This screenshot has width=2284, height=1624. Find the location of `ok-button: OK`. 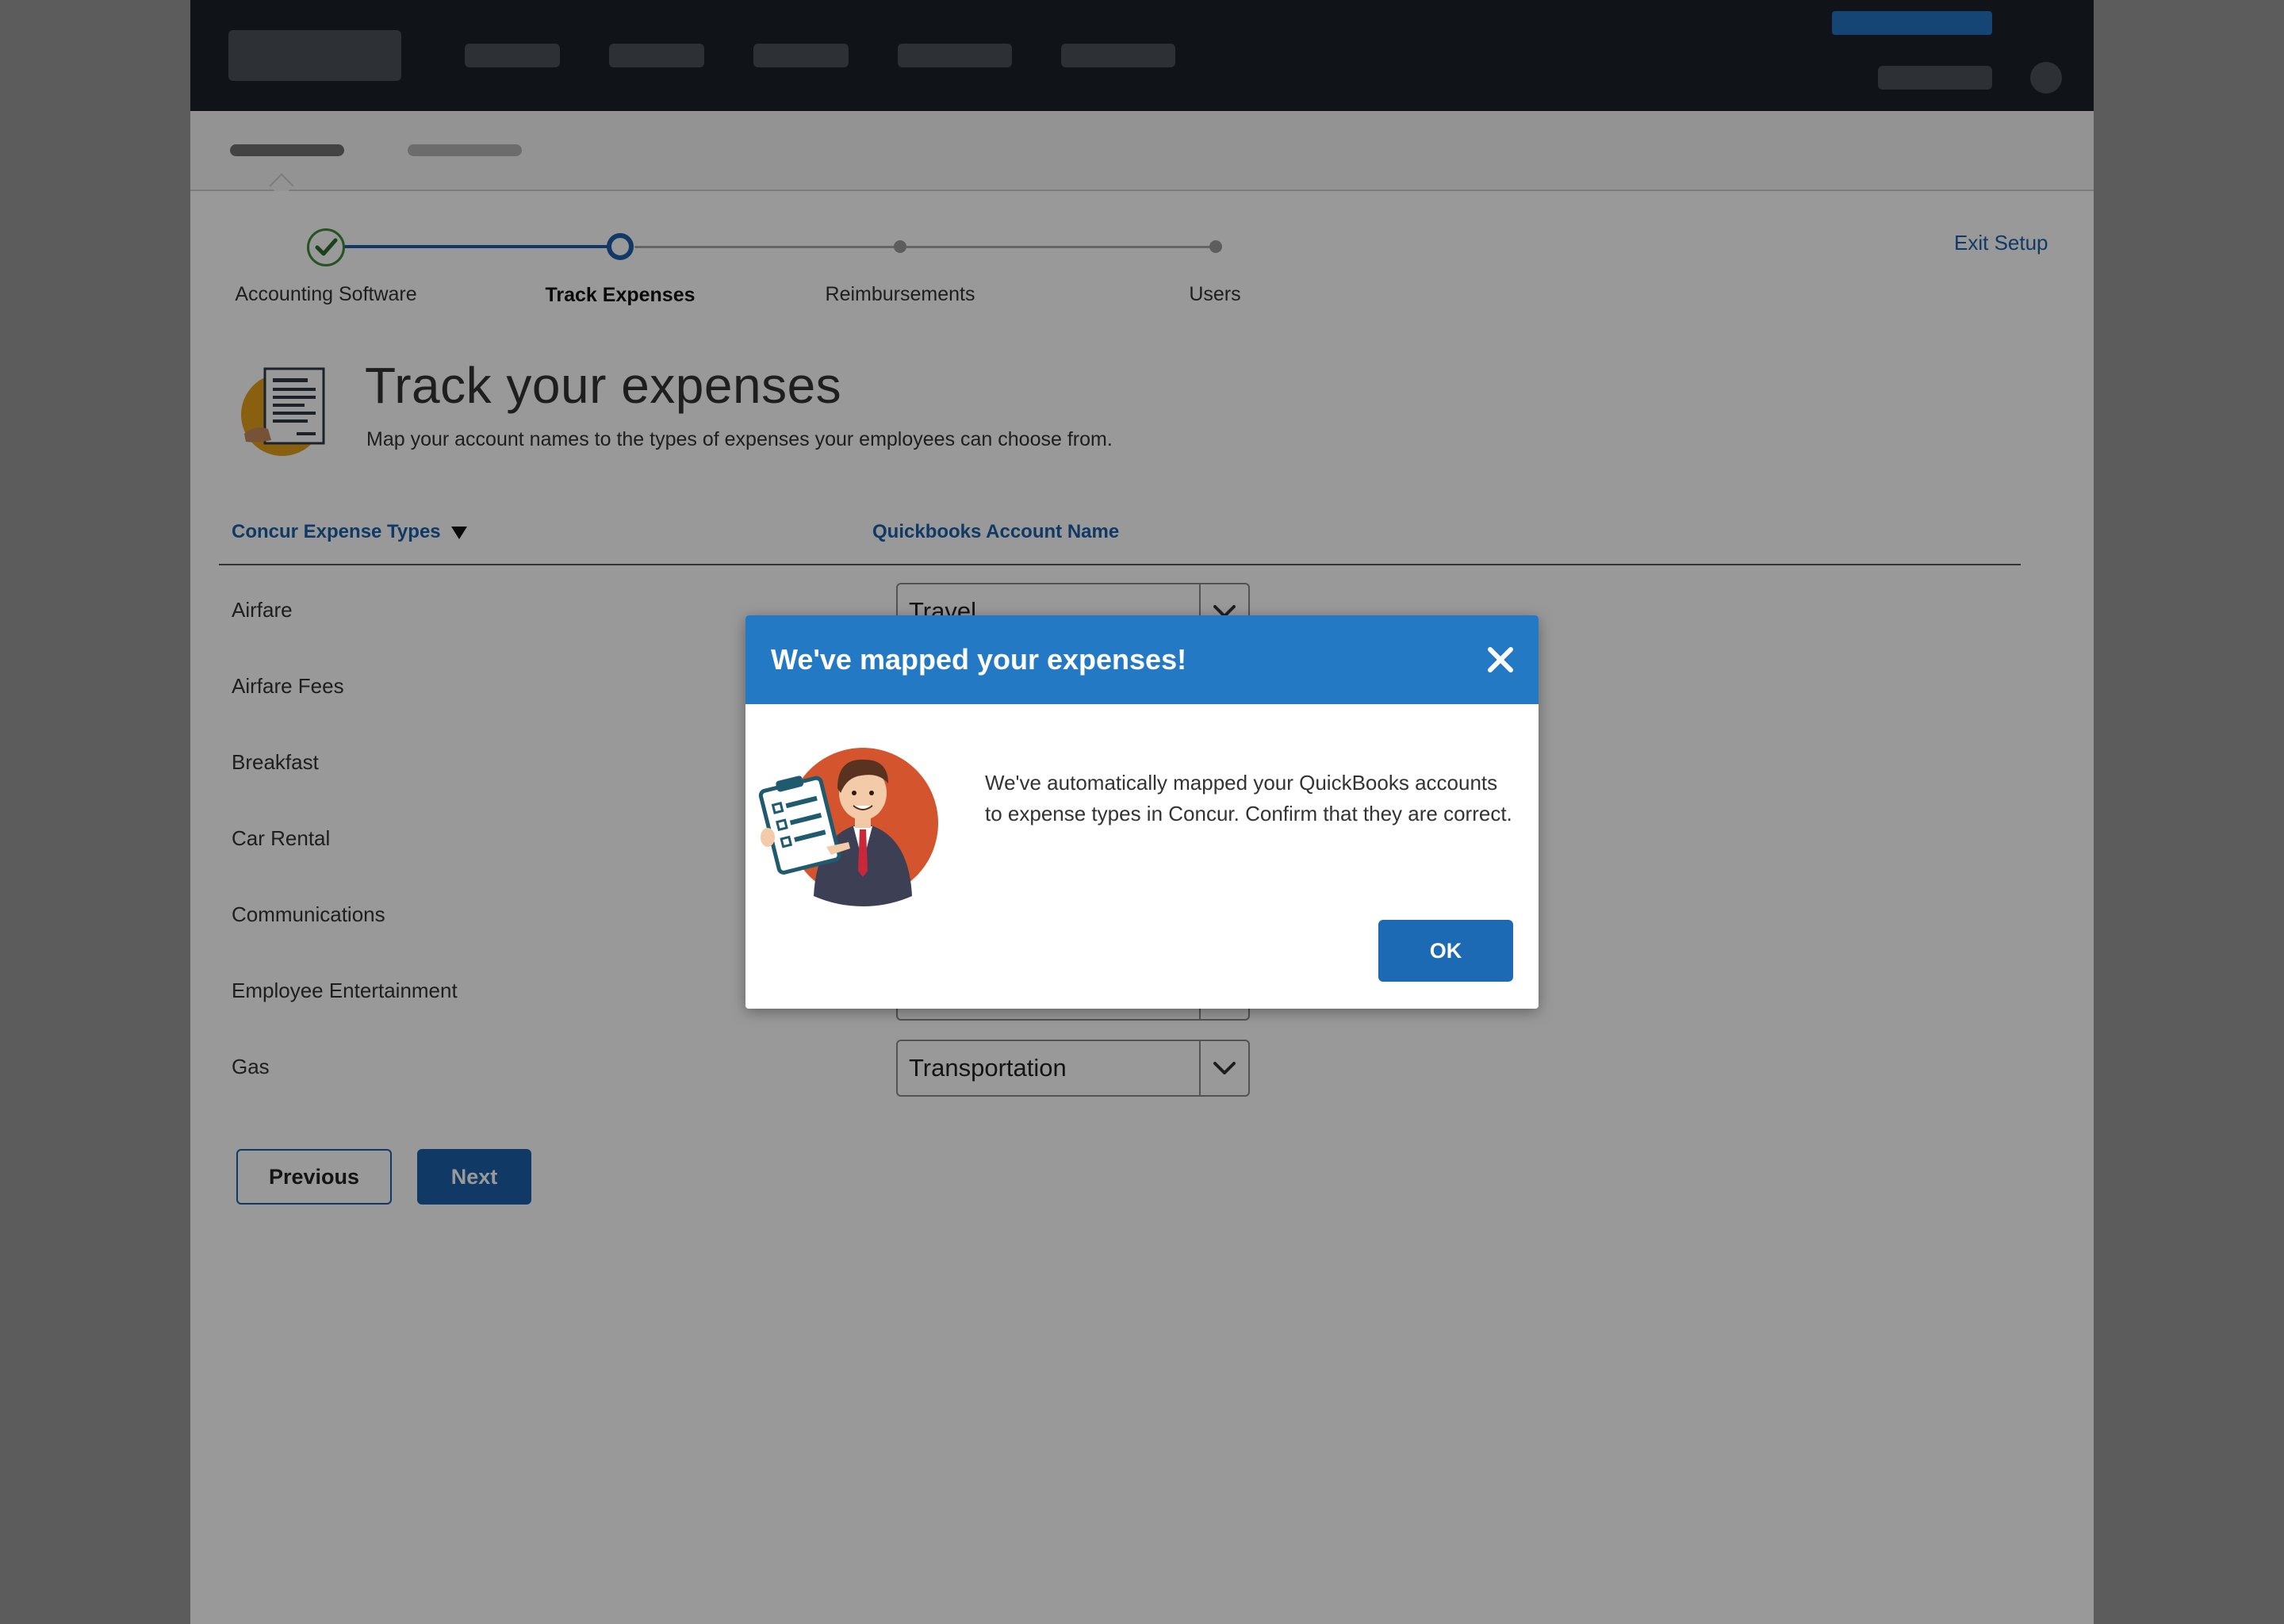

ok-button: OK is located at coordinates (1445, 951).